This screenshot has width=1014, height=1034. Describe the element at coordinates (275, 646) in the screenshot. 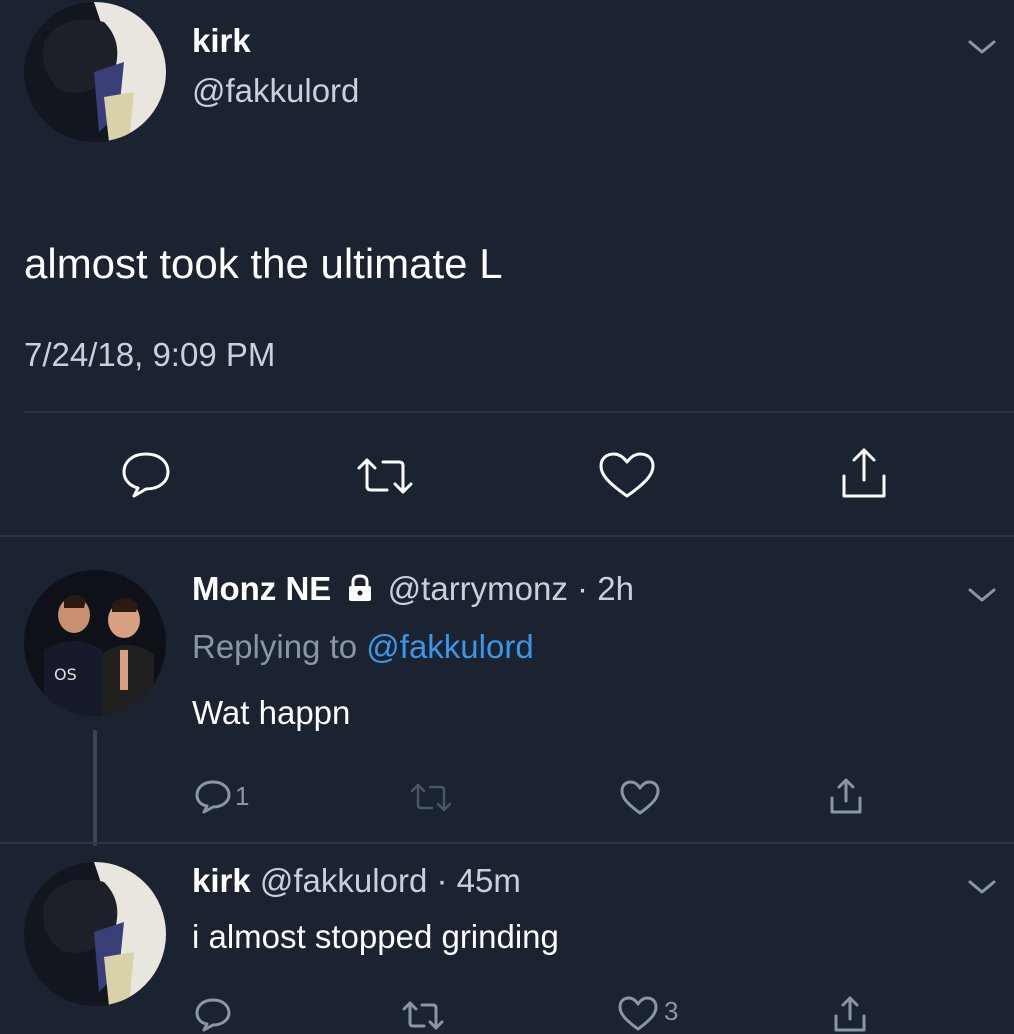

I see `replying-to-label: Replying to` at that location.